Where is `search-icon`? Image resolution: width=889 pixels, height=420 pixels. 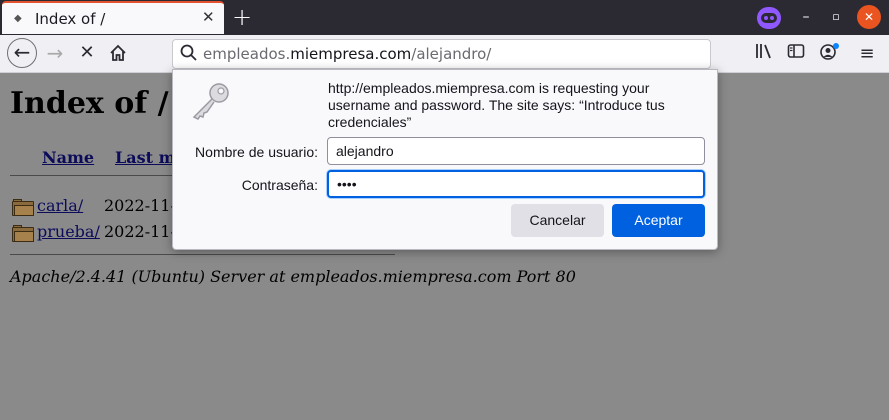
search-icon is located at coordinates (188, 52).